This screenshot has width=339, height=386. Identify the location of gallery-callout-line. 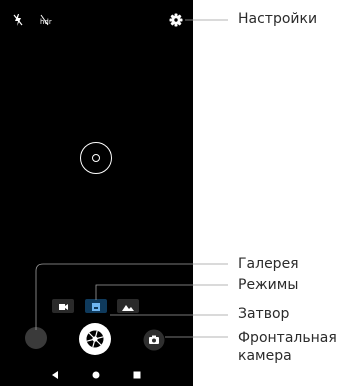
(131, 296).